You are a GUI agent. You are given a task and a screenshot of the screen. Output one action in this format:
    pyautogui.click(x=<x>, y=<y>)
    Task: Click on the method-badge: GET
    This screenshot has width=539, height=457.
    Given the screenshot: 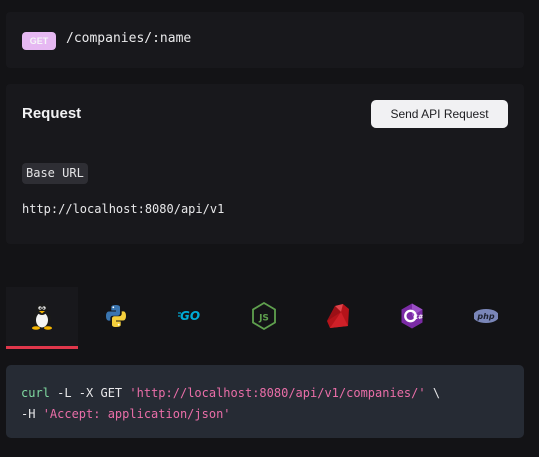 What is the action you would take?
    pyautogui.click(x=39, y=41)
    